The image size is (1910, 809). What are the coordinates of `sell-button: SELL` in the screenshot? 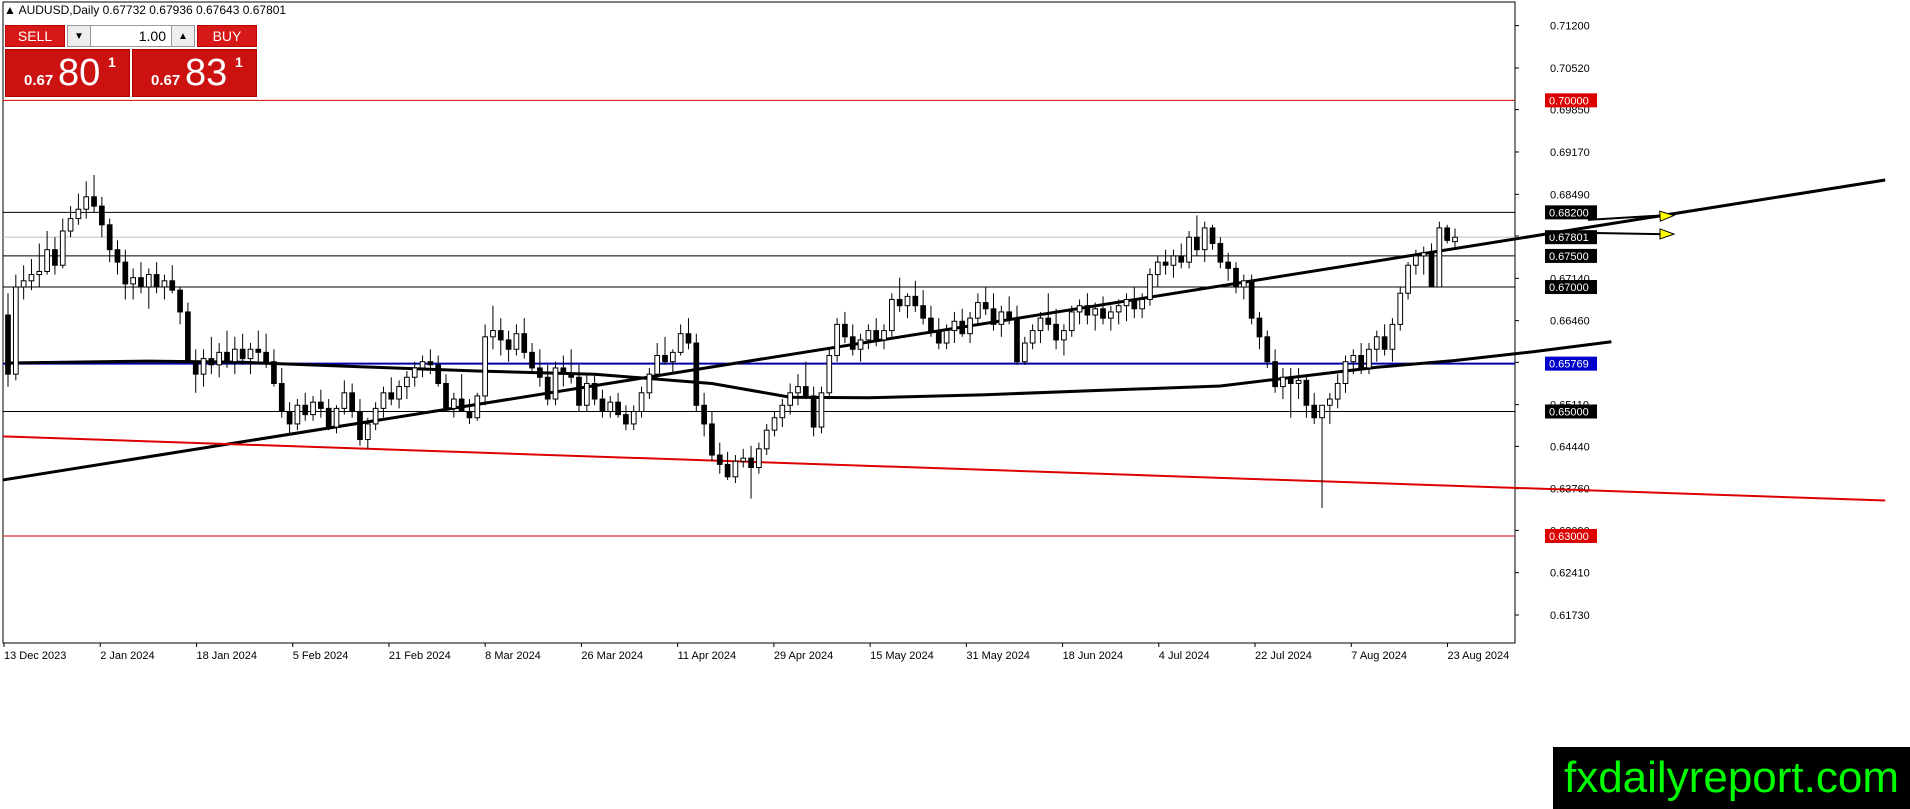 It's located at (35, 36).